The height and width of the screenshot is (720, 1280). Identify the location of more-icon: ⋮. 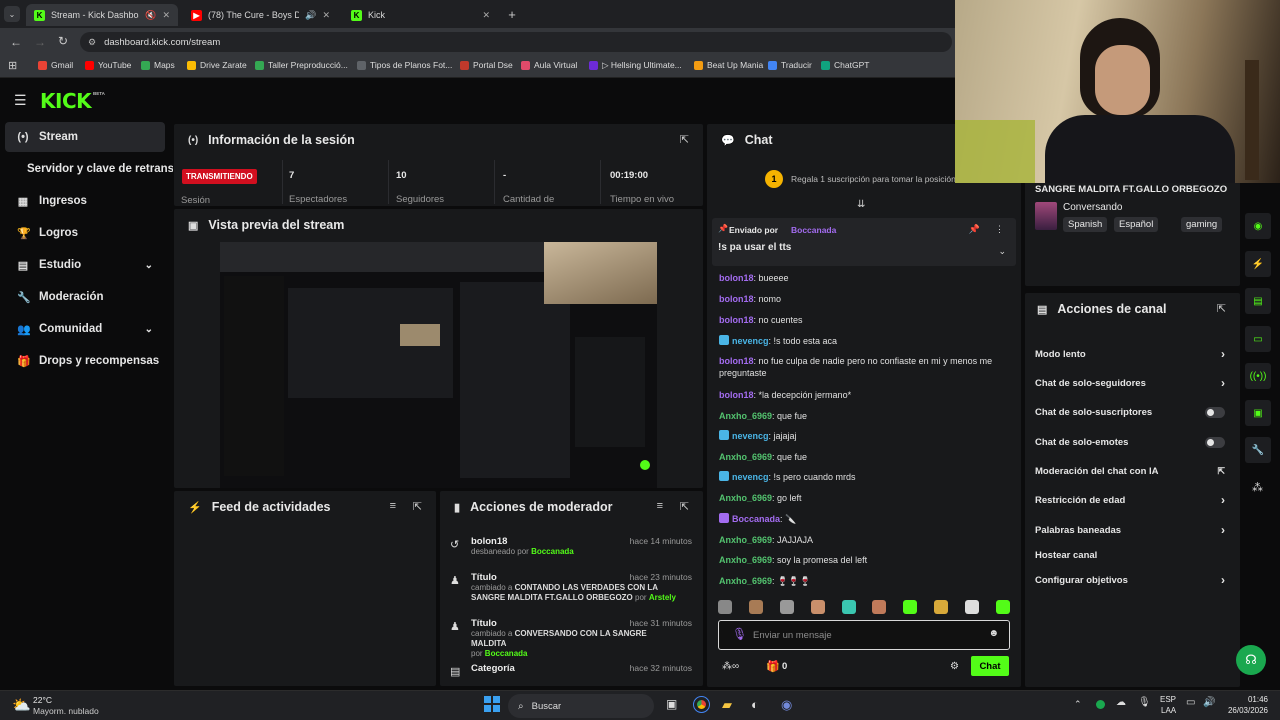
(999, 229).